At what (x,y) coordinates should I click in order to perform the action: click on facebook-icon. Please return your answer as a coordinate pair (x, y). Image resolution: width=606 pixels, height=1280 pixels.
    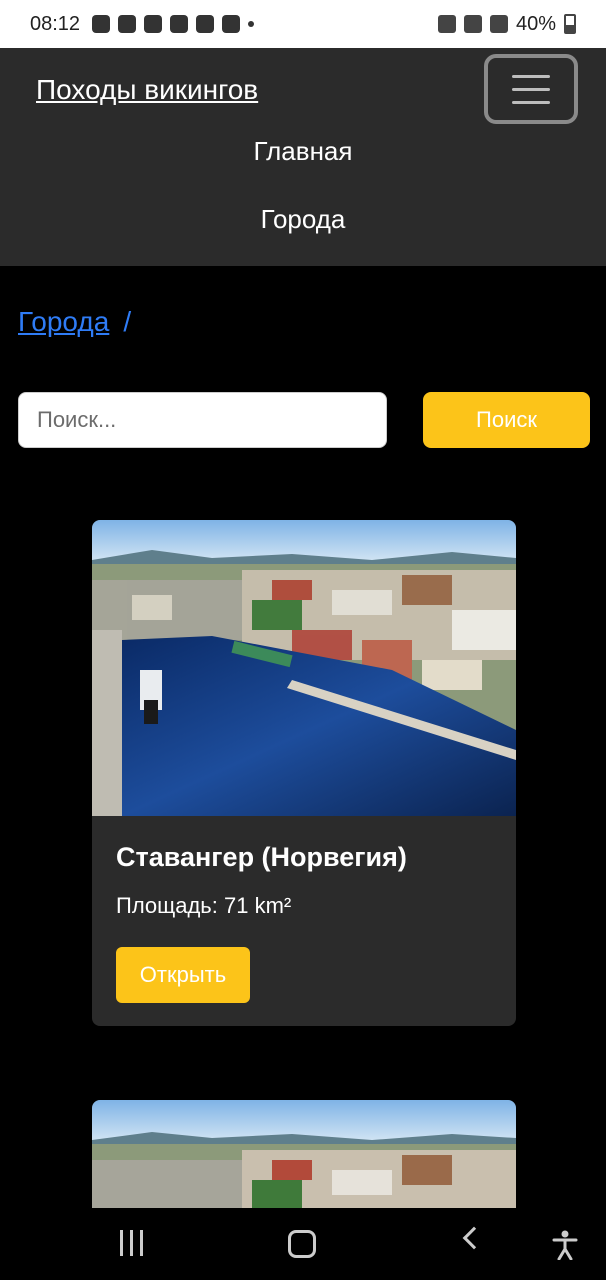
    Looking at the image, I should click on (153, 24).